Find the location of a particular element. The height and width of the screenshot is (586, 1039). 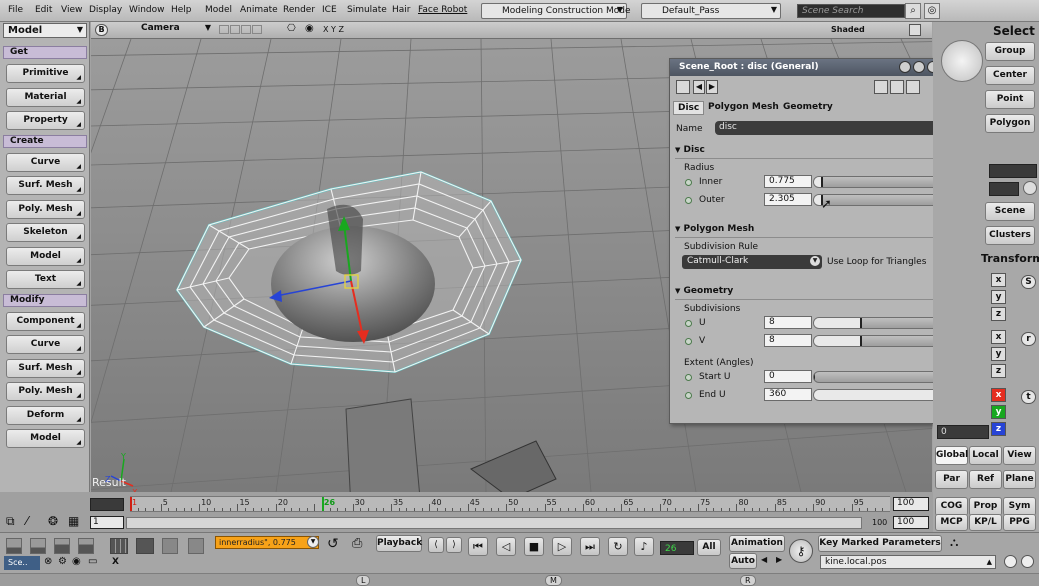

tab-disc: Disc is located at coordinates (689, 108).